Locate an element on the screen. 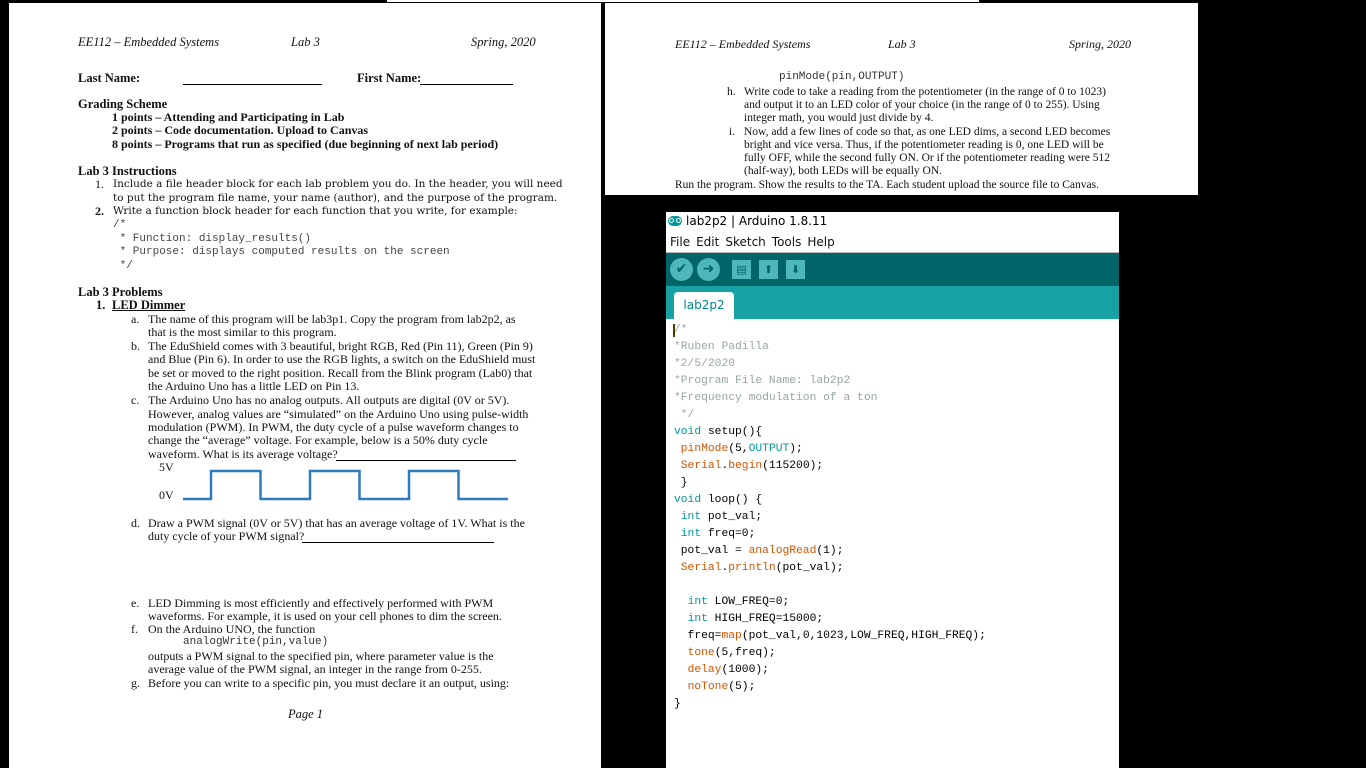  wave-low-label: 0V is located at coordinates (166, 495).